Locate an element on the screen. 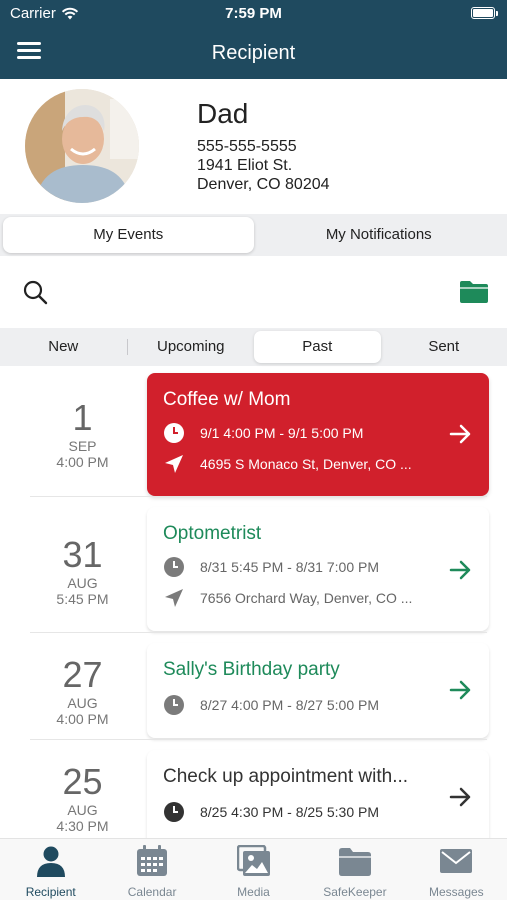  tab-label: Media is located at coordinates (253, 892).